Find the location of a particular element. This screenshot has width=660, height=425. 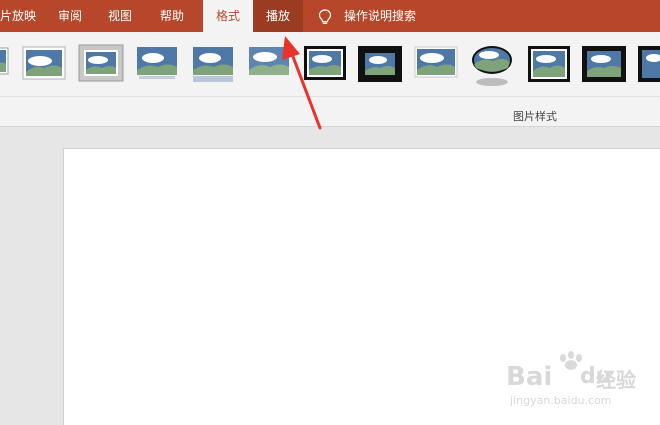

watermark-jingyan: 经验 is located at coordinates (616, 380).